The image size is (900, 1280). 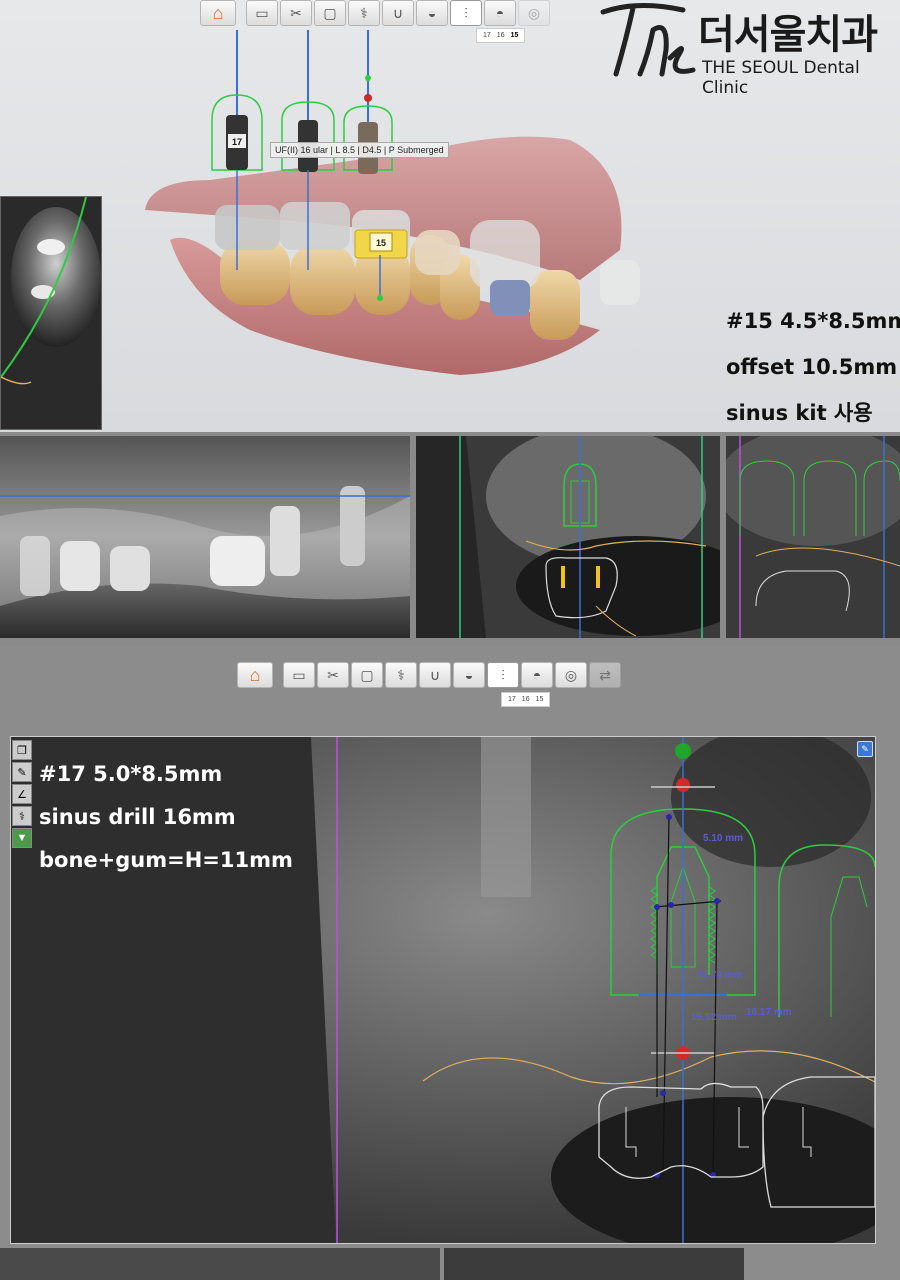 What do you see at coordinates (137, 817) in the screenshot?
I see `note-17-drill: sinus drill 16mm` at bounding box center [137, 817].